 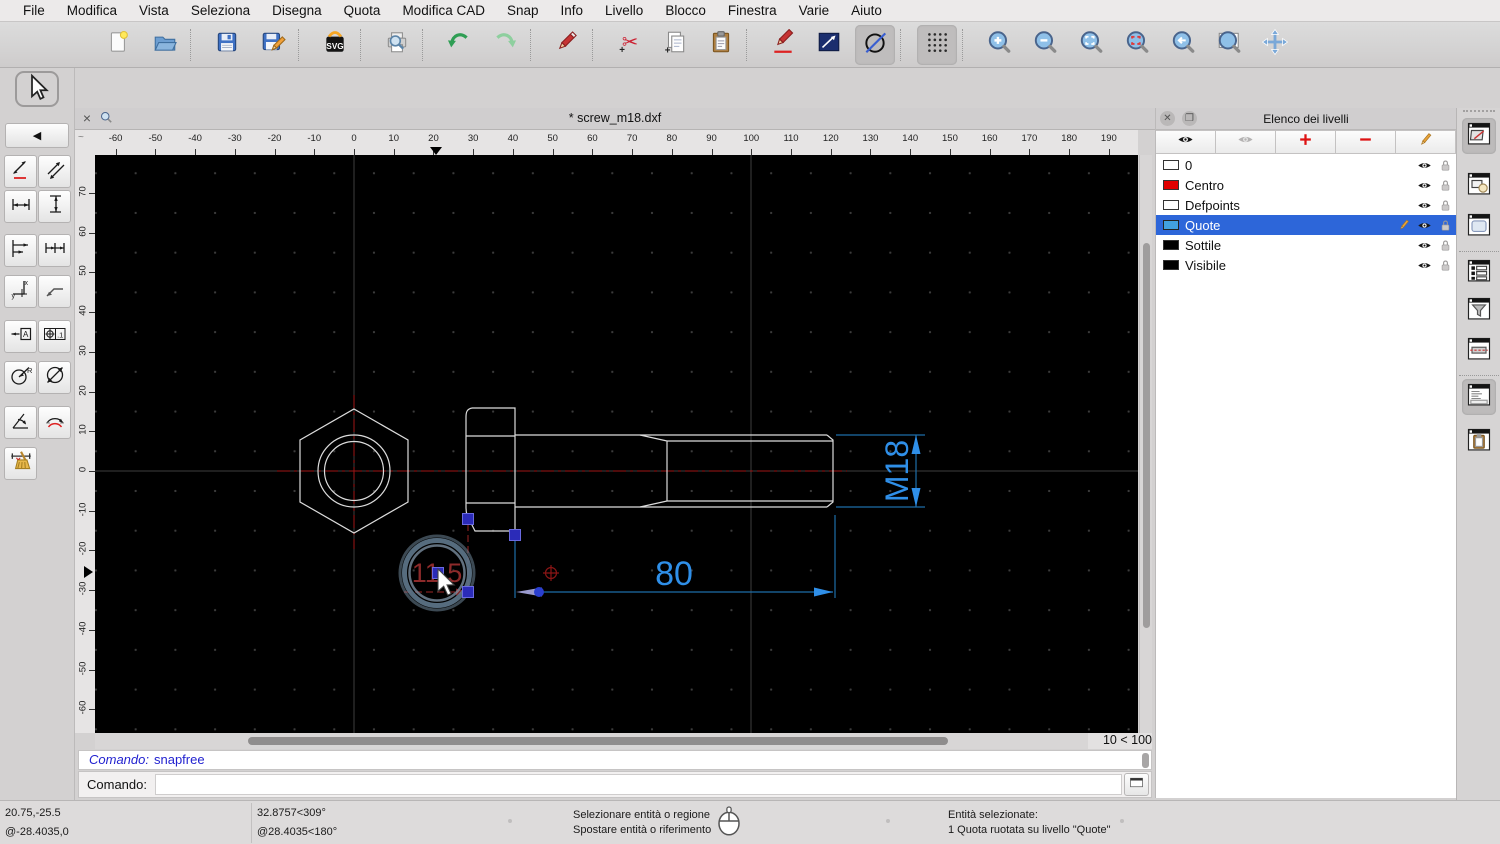 What do you see at coordinates (1137, 45) in the screenshot?
I see `zoom-select-button` at bounding box center [1137, 45].